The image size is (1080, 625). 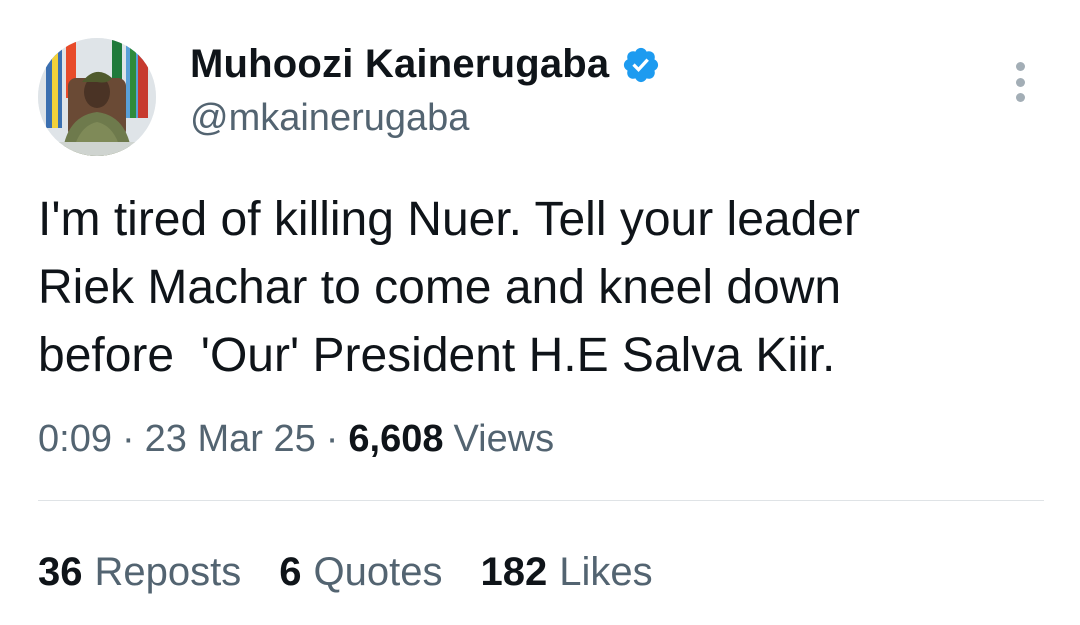 I want to click on author-name-row: Muhoozi Kainerugaba, so click(x=425, y=64).